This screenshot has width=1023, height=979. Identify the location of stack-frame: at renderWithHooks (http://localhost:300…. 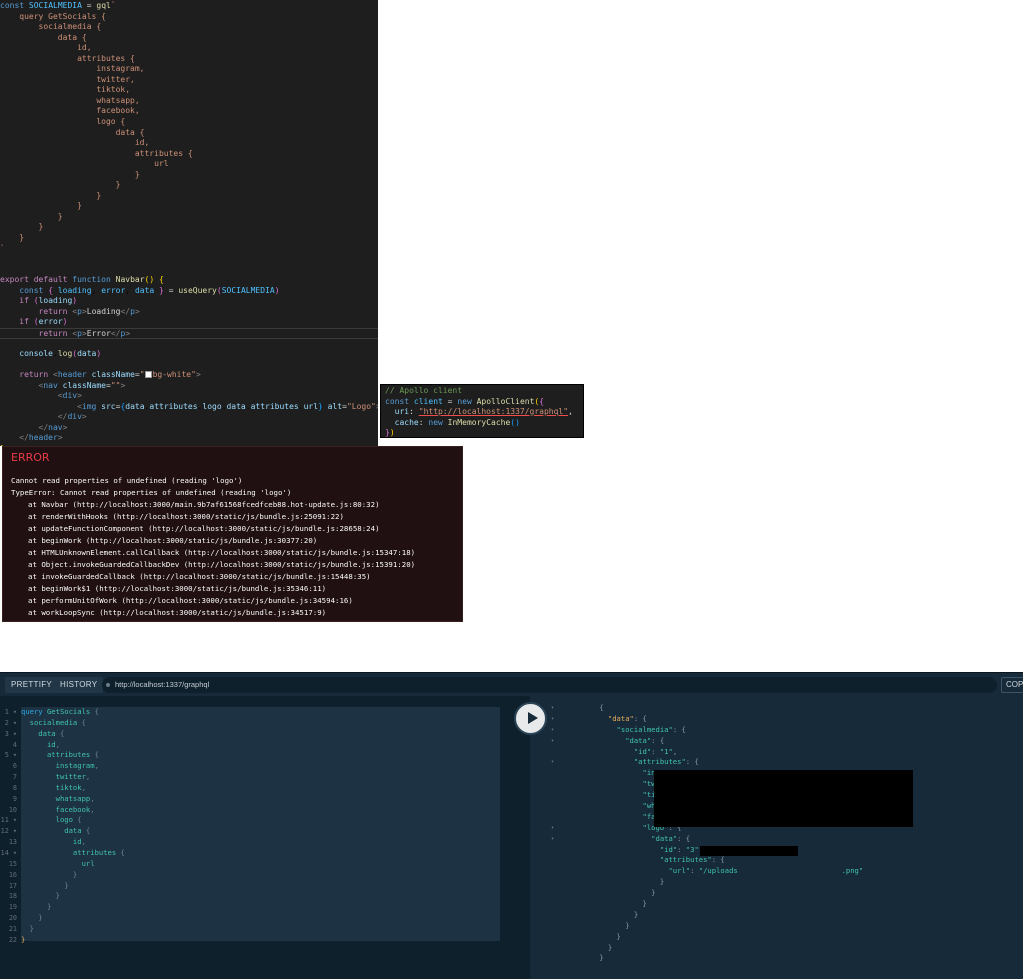
(186, 516).